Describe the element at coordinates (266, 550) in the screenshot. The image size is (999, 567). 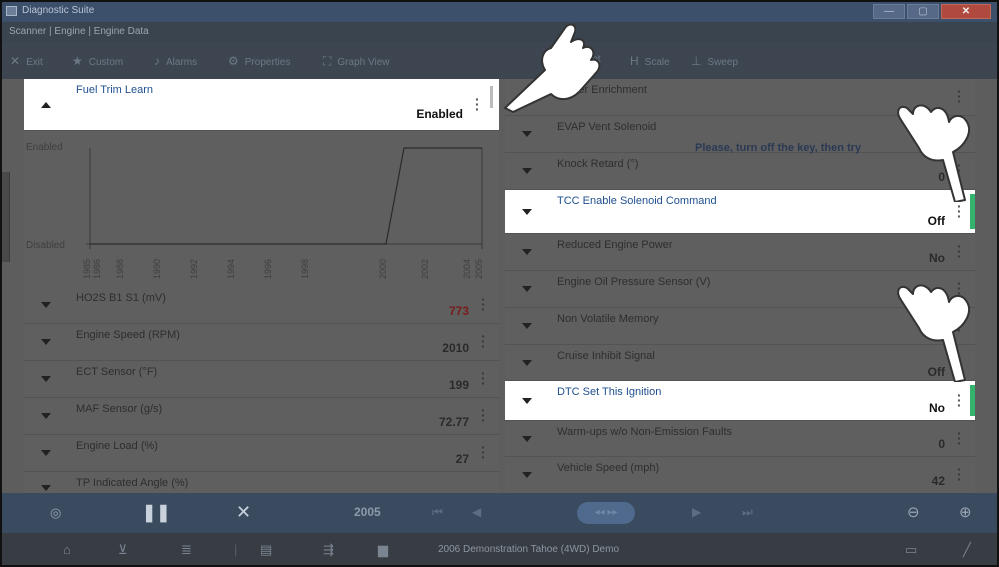
I see `document-icon: ▤` at that location.